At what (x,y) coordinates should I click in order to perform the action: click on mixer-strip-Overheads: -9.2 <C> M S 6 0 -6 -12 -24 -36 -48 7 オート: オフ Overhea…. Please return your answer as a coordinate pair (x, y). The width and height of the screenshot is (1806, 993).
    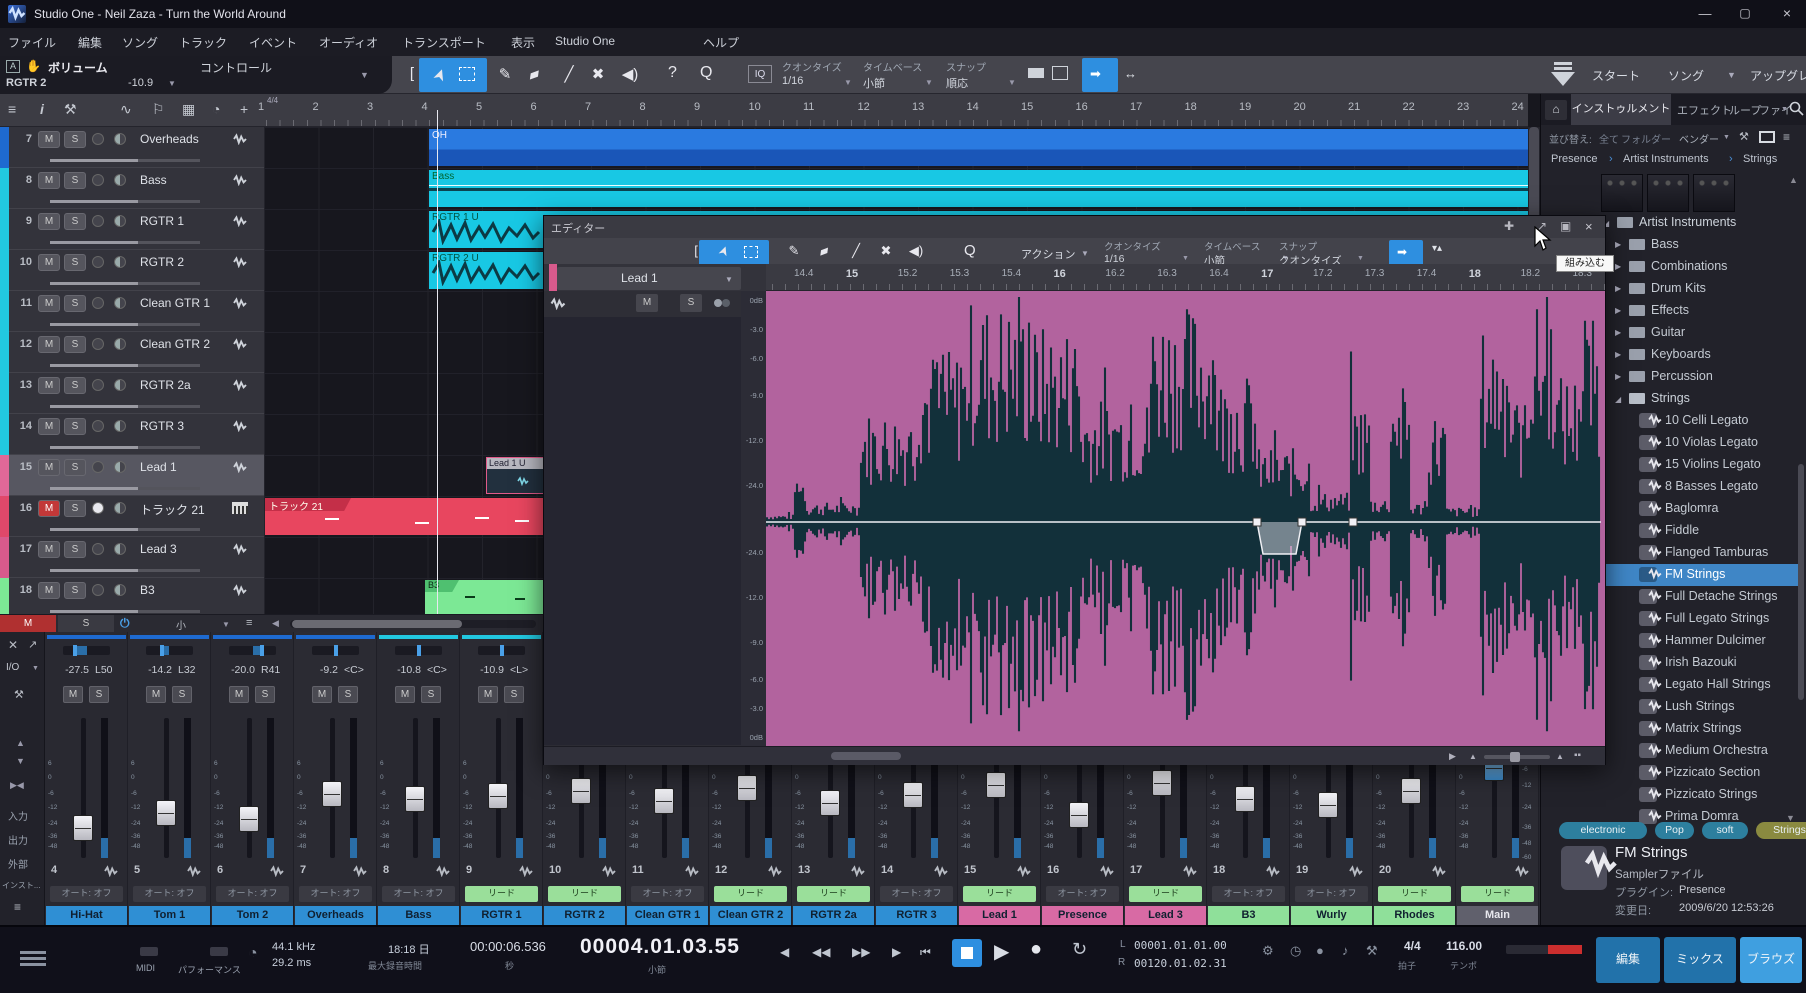
    Looking at the image, I should click on (335, 778).